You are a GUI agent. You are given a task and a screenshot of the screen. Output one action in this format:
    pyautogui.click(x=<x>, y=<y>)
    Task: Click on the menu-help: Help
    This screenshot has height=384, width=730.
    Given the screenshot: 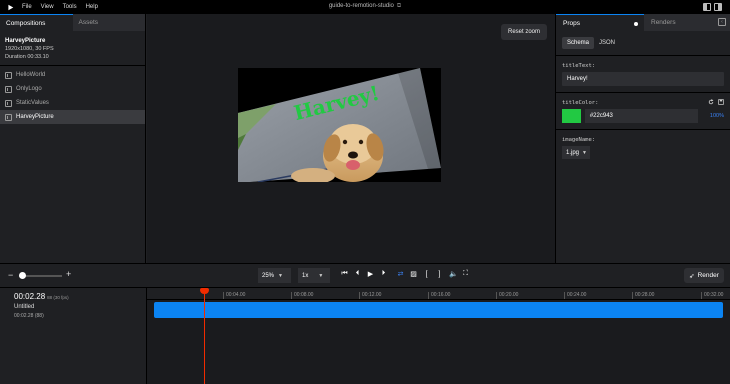 What is the action you would take?
    pyautogui.click(x=92, y=7)
    